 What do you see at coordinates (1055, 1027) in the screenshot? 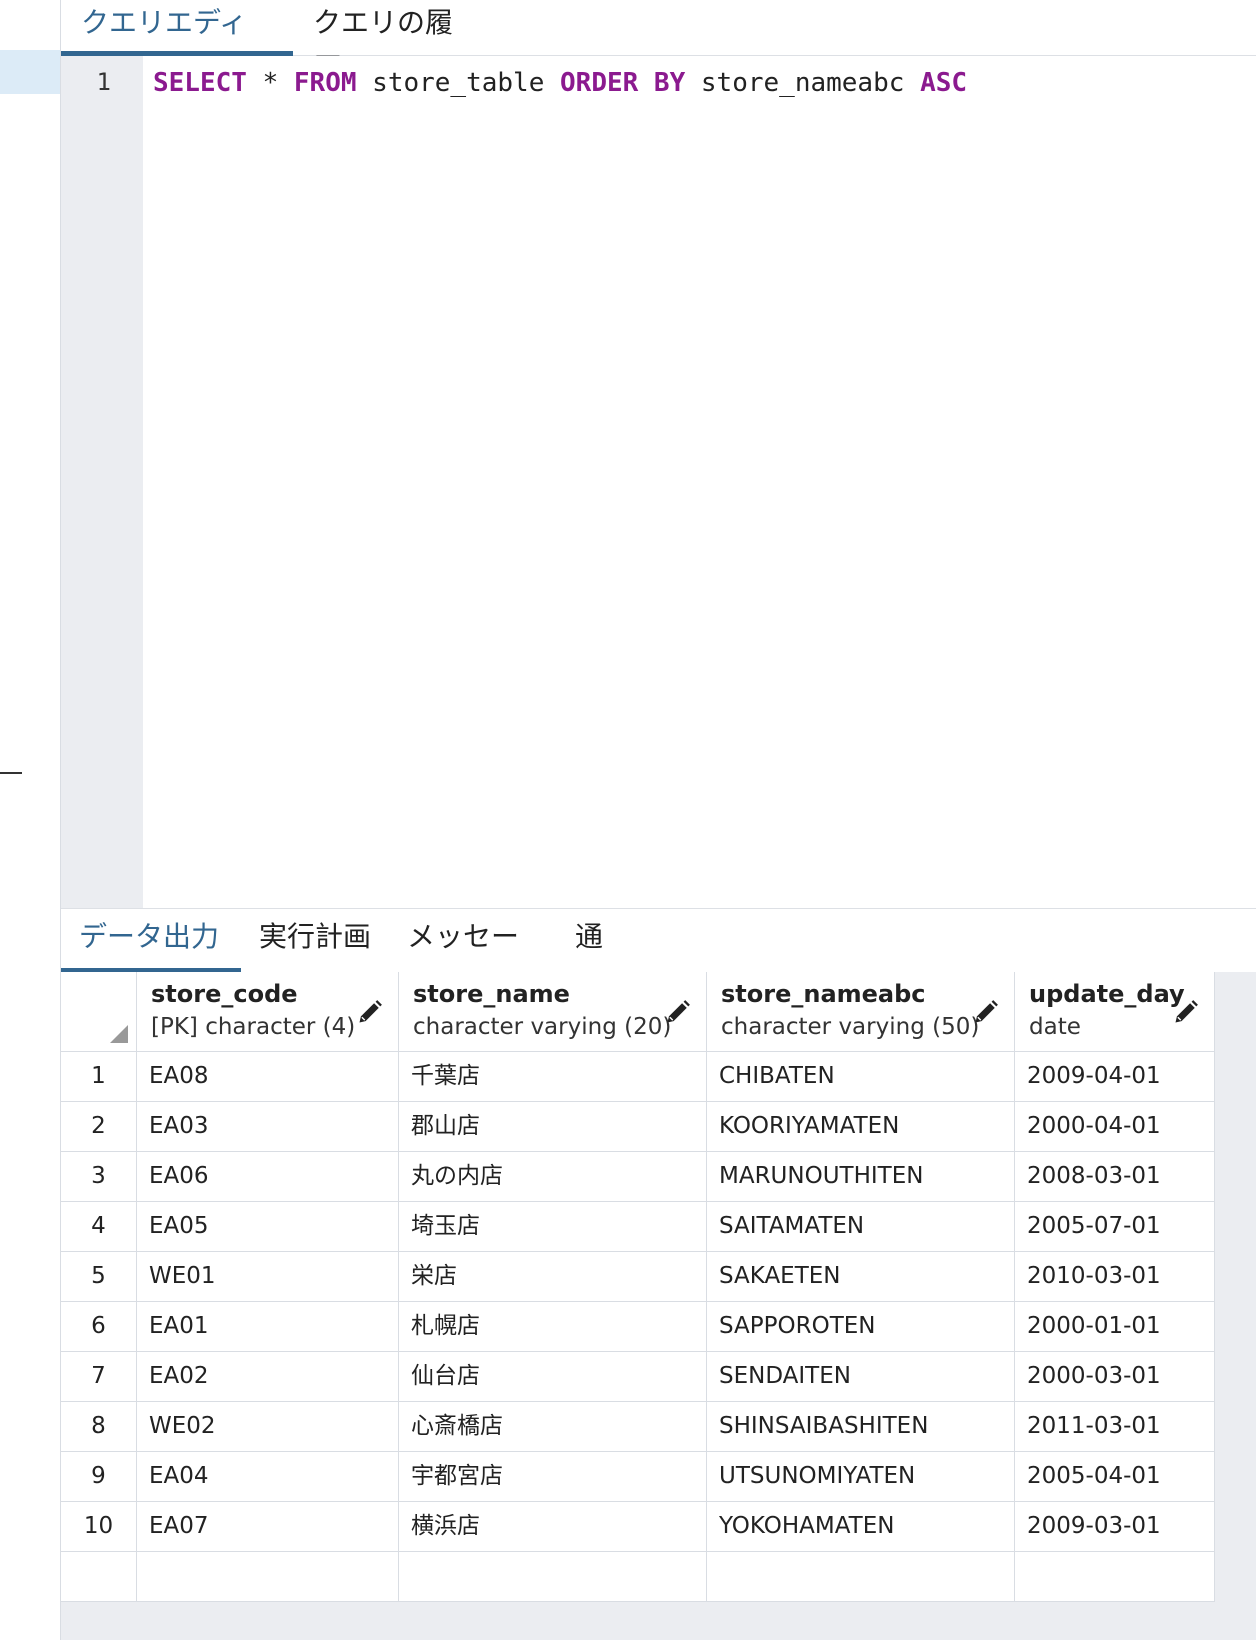
I see `column-type: date` at bounding box center [1055, 1027].